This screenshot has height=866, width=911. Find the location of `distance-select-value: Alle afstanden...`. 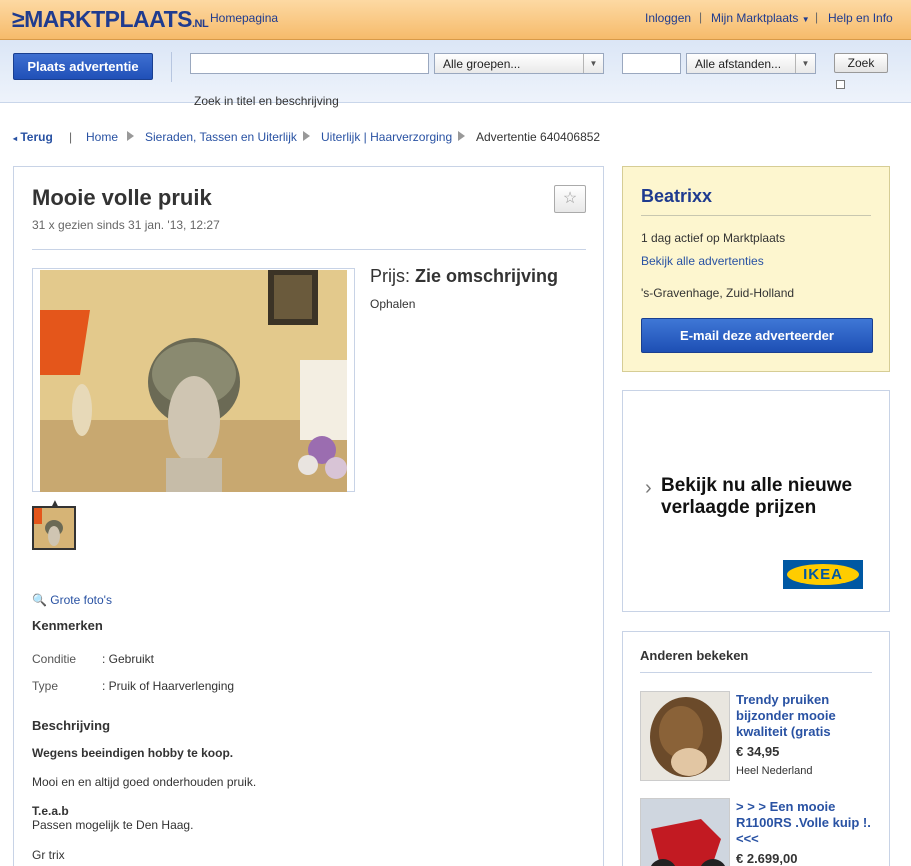

distance-select-value: Alle afstanden... is located at coordinates (738, 64).